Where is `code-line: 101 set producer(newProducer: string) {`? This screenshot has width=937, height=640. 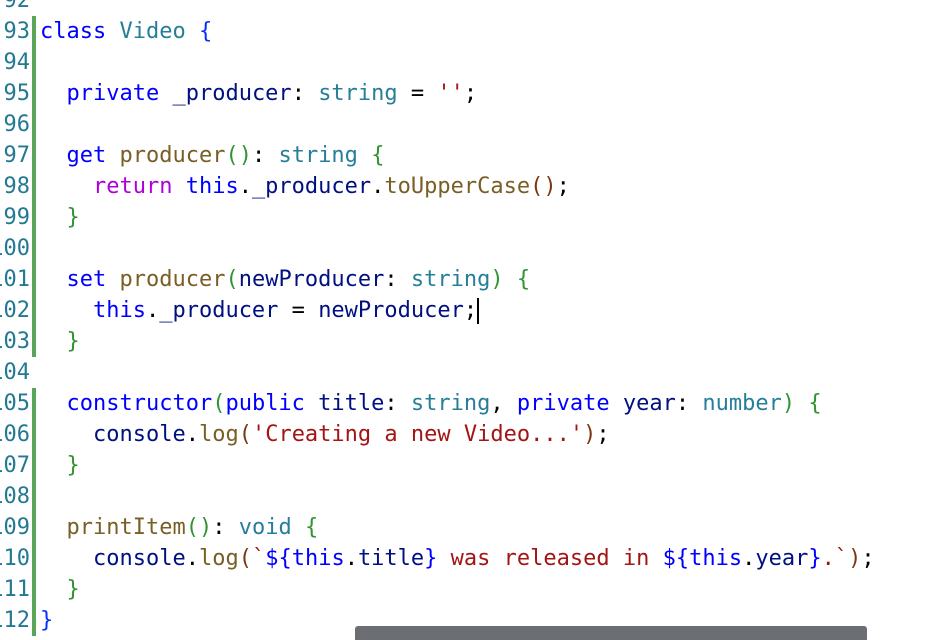
code-line: 101 set producer(newProducer: string) { is located at coordinates (468, 279).